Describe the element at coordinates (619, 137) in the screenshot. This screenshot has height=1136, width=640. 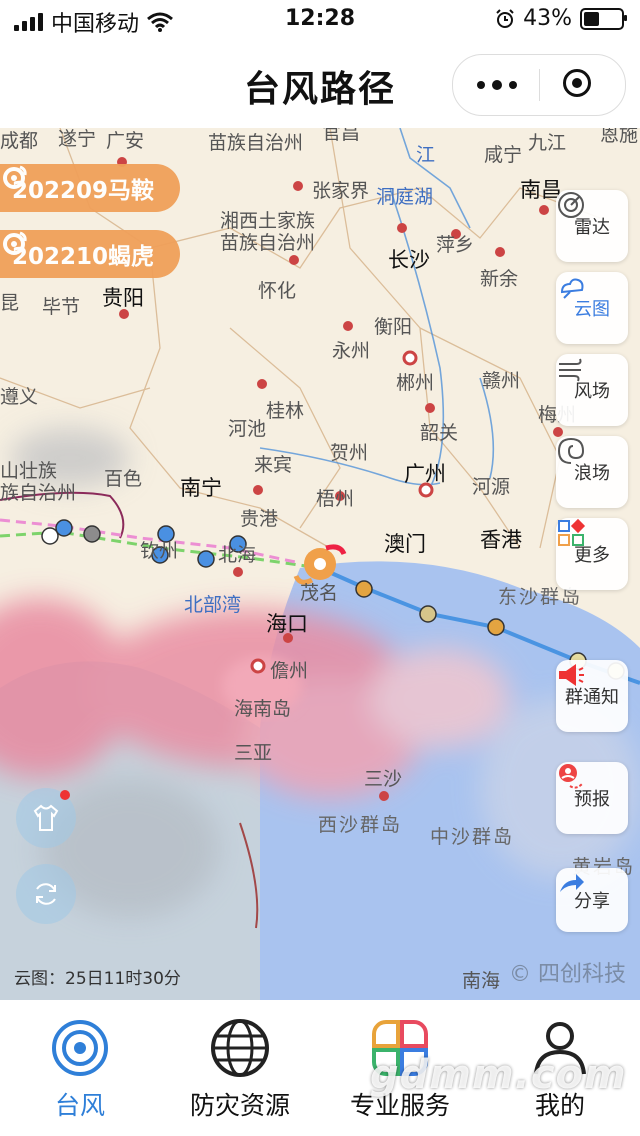
I see `map-label: 恩施` at that location.